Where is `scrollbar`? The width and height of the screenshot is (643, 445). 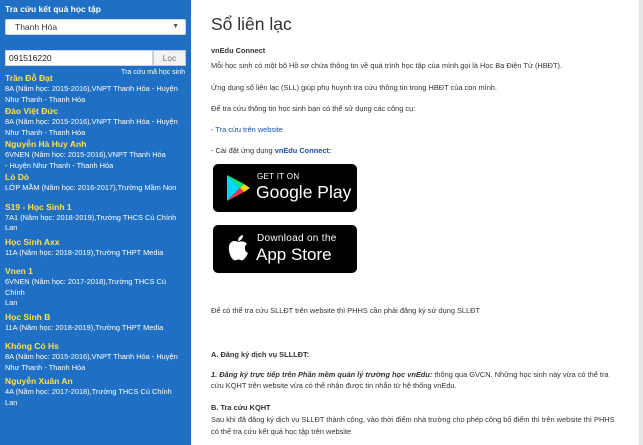
scrollbar is located at coordinates (641, 222).